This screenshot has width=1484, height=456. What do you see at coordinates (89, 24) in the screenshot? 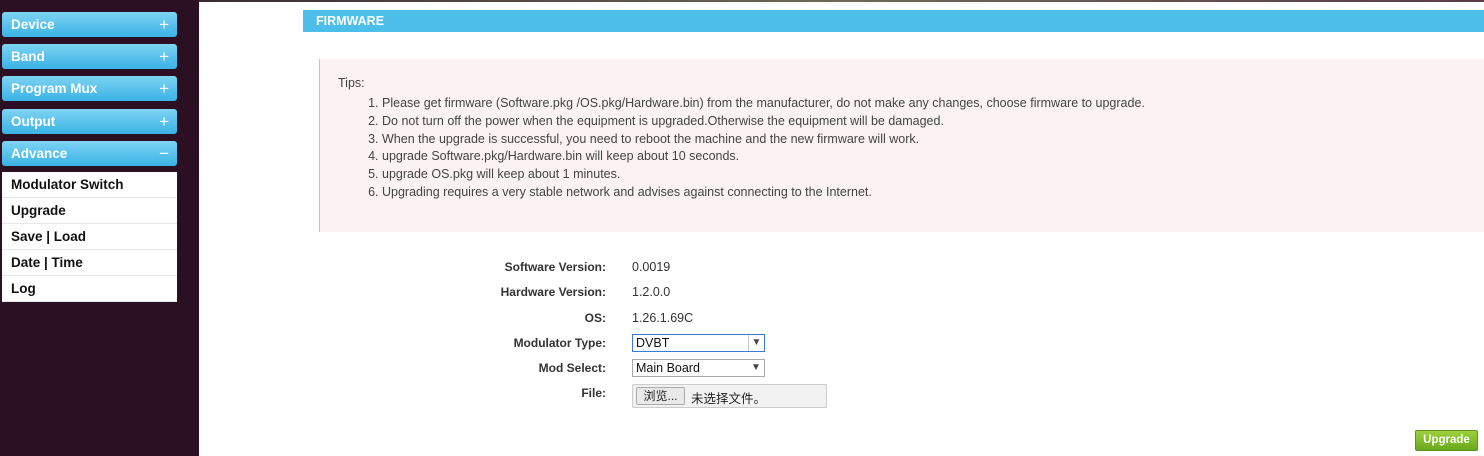
I see `nav-device: Device +` at bounding box center [89, 24].